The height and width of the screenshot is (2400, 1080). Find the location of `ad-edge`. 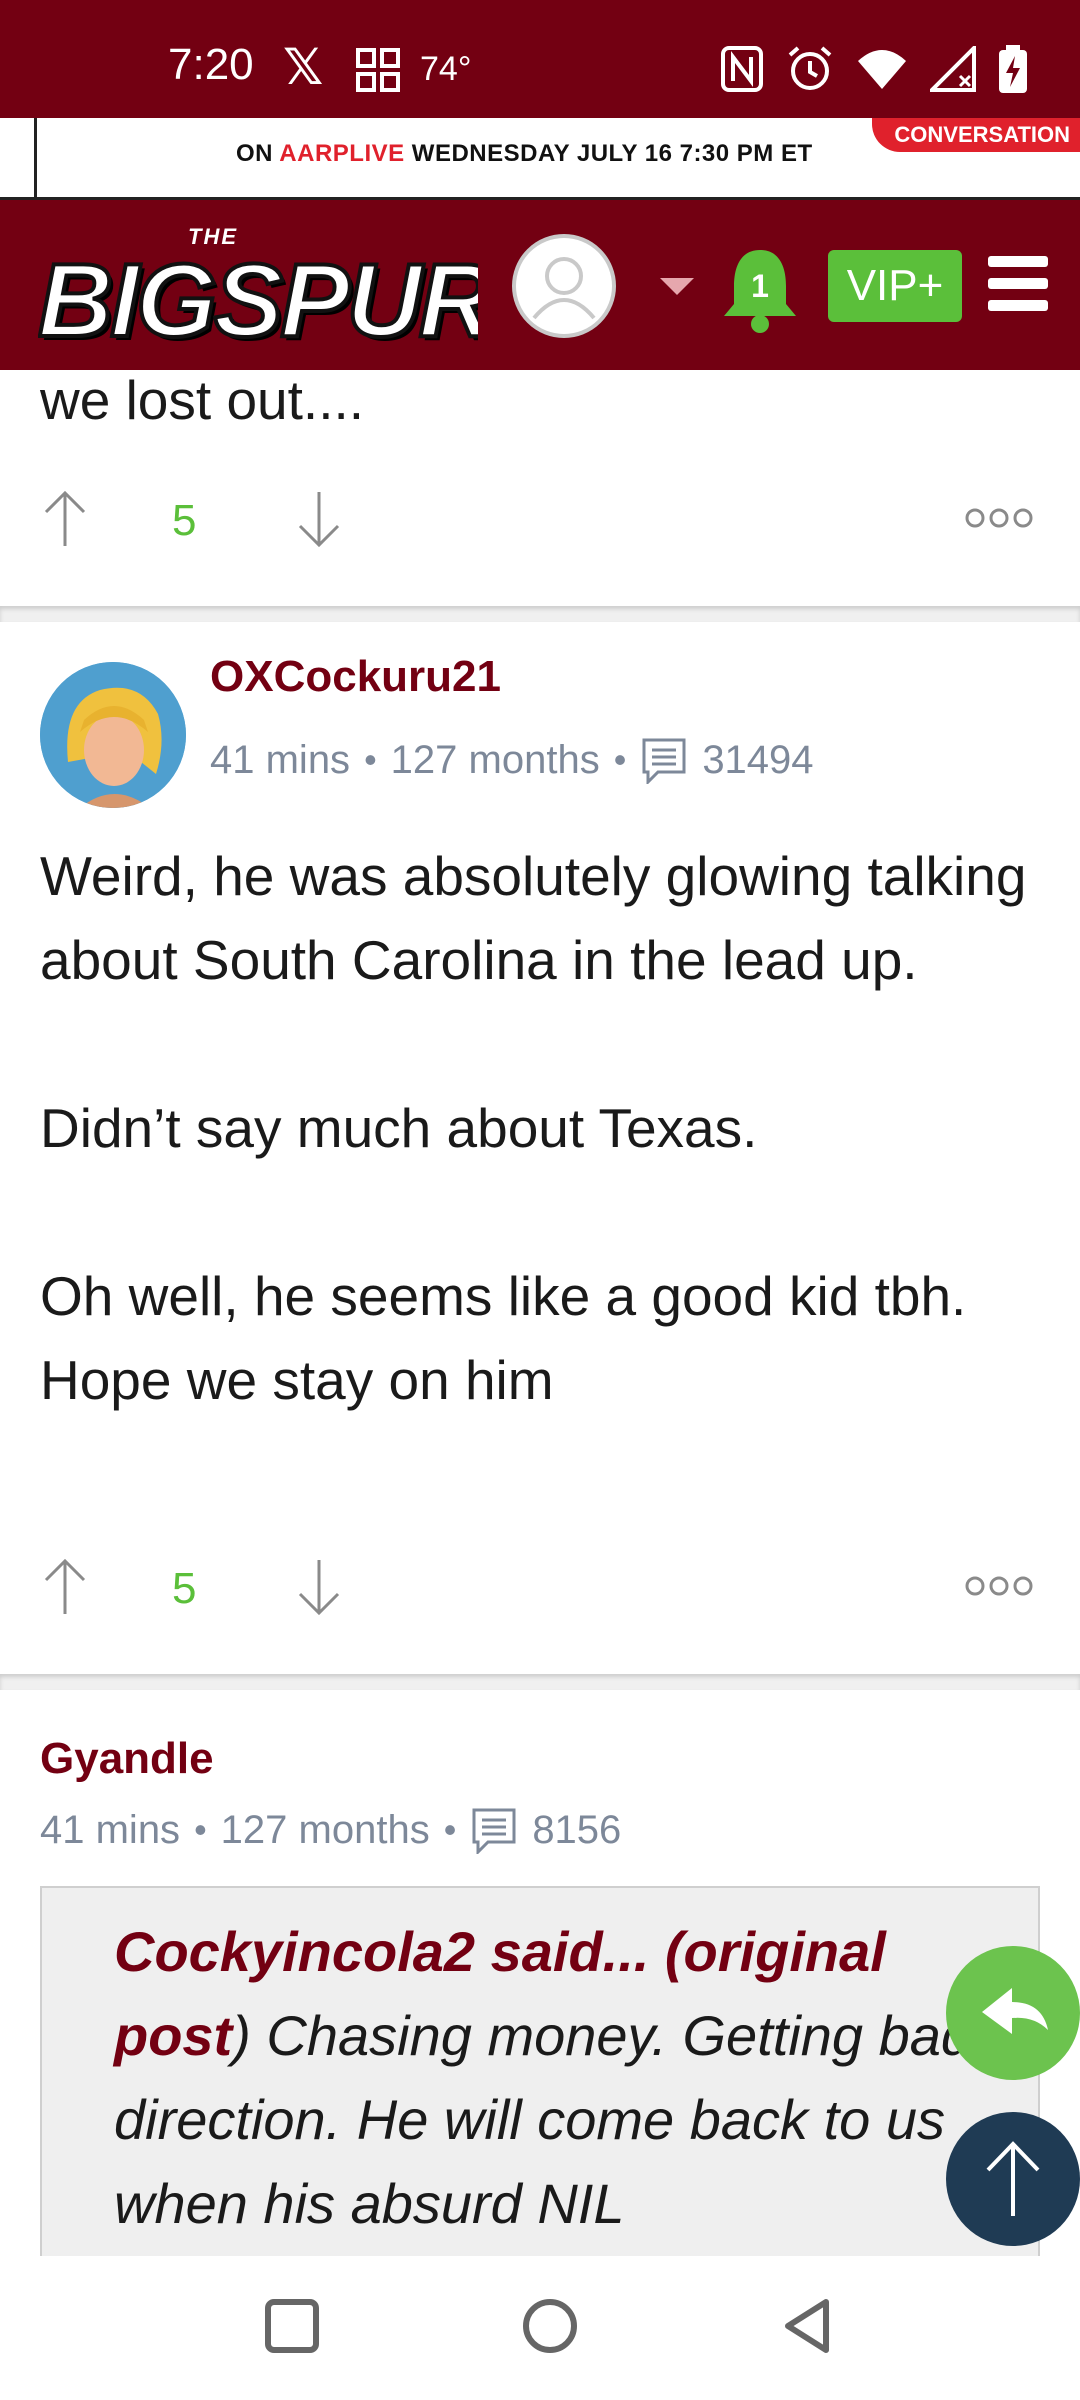

ad-edge is located at coordinates (17, 159).